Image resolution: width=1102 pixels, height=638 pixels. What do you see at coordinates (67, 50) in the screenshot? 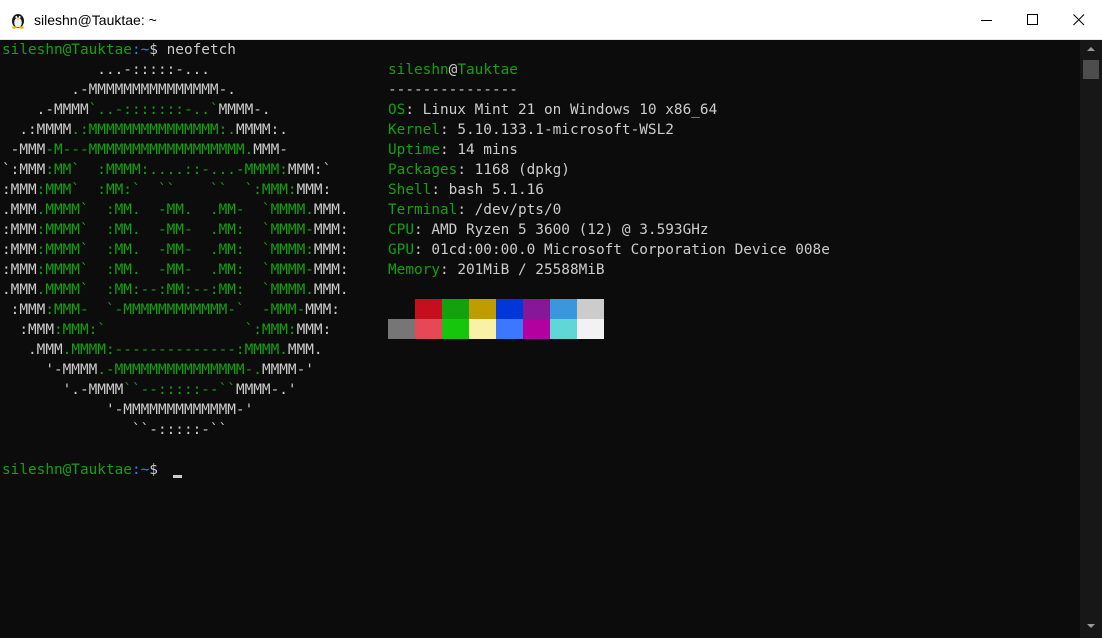
I see `prompt-user-host: sileshn@Tauktae` at bounding box center [67, 50].